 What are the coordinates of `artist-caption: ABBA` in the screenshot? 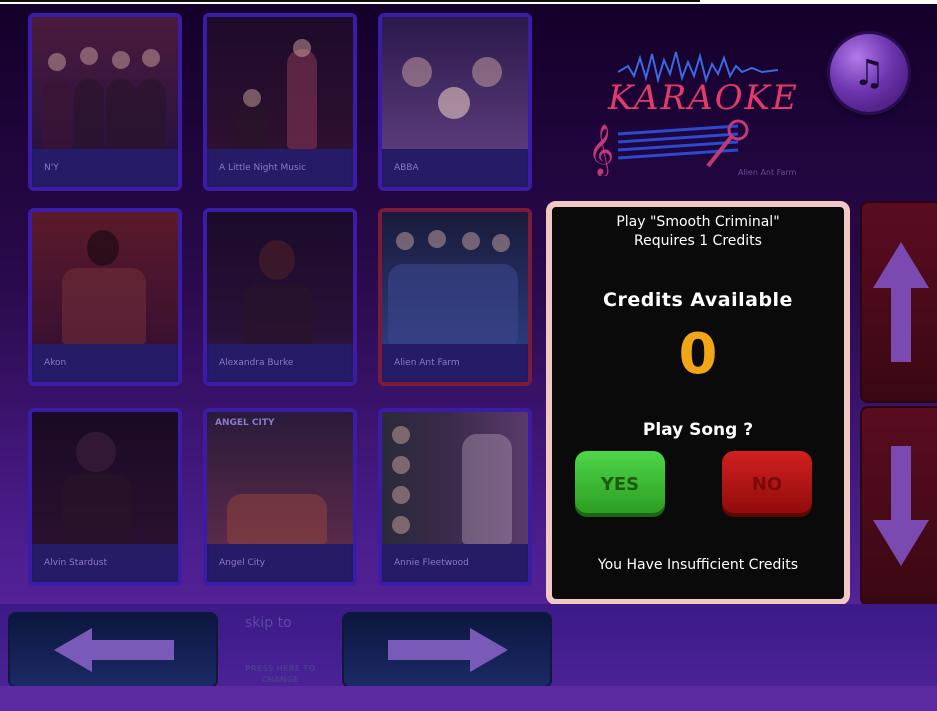 It's located at (455, 168).